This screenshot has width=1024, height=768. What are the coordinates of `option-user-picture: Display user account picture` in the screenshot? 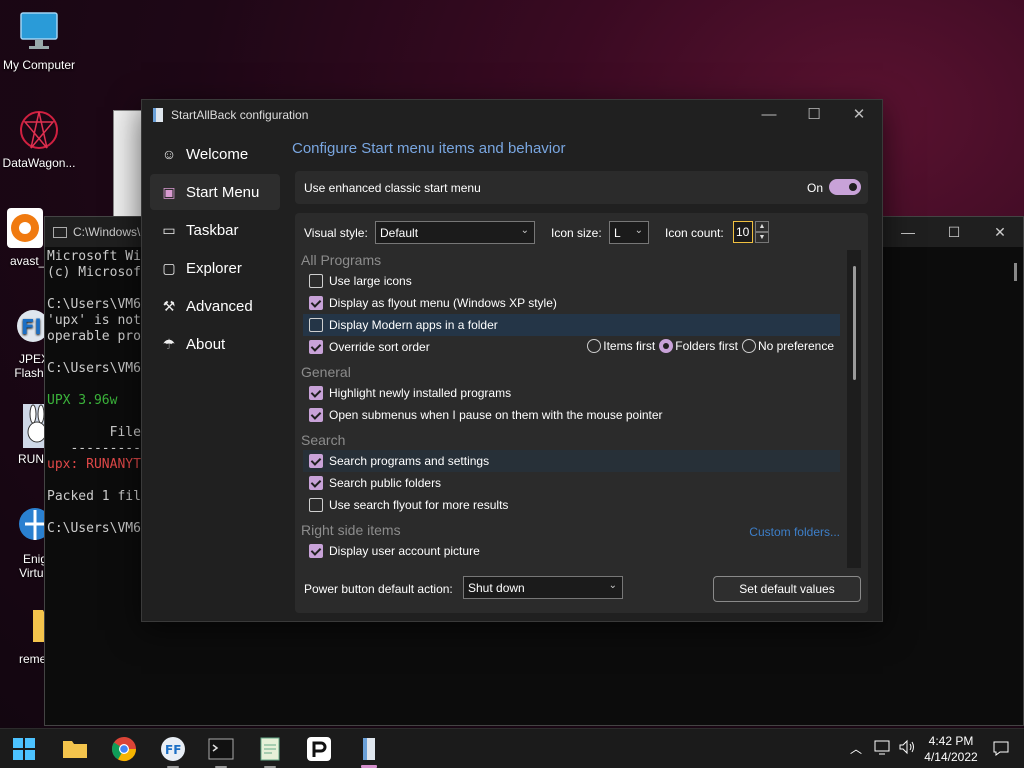 It's located at (571, 551).